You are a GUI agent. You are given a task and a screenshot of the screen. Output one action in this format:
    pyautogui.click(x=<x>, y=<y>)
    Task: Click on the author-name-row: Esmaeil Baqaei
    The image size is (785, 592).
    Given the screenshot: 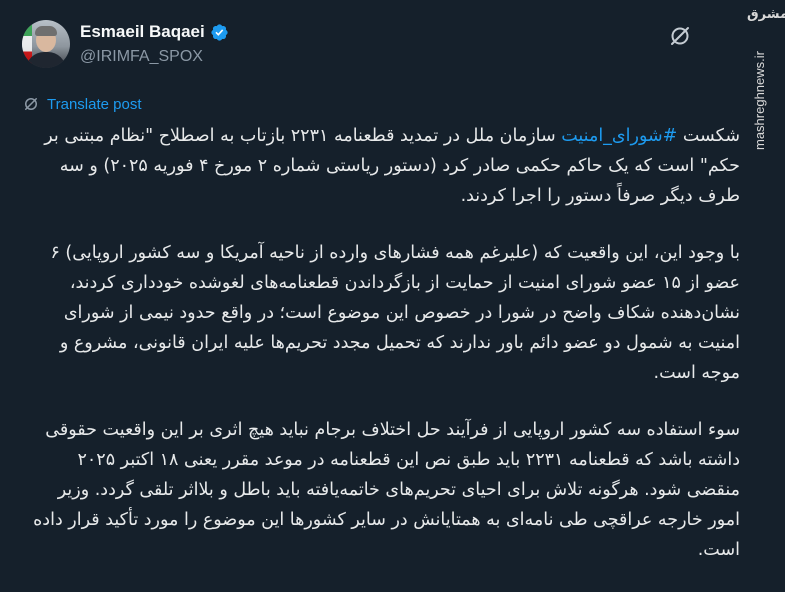 What is the action you would take?
    pyautogui.click(x=154, y=32)
    